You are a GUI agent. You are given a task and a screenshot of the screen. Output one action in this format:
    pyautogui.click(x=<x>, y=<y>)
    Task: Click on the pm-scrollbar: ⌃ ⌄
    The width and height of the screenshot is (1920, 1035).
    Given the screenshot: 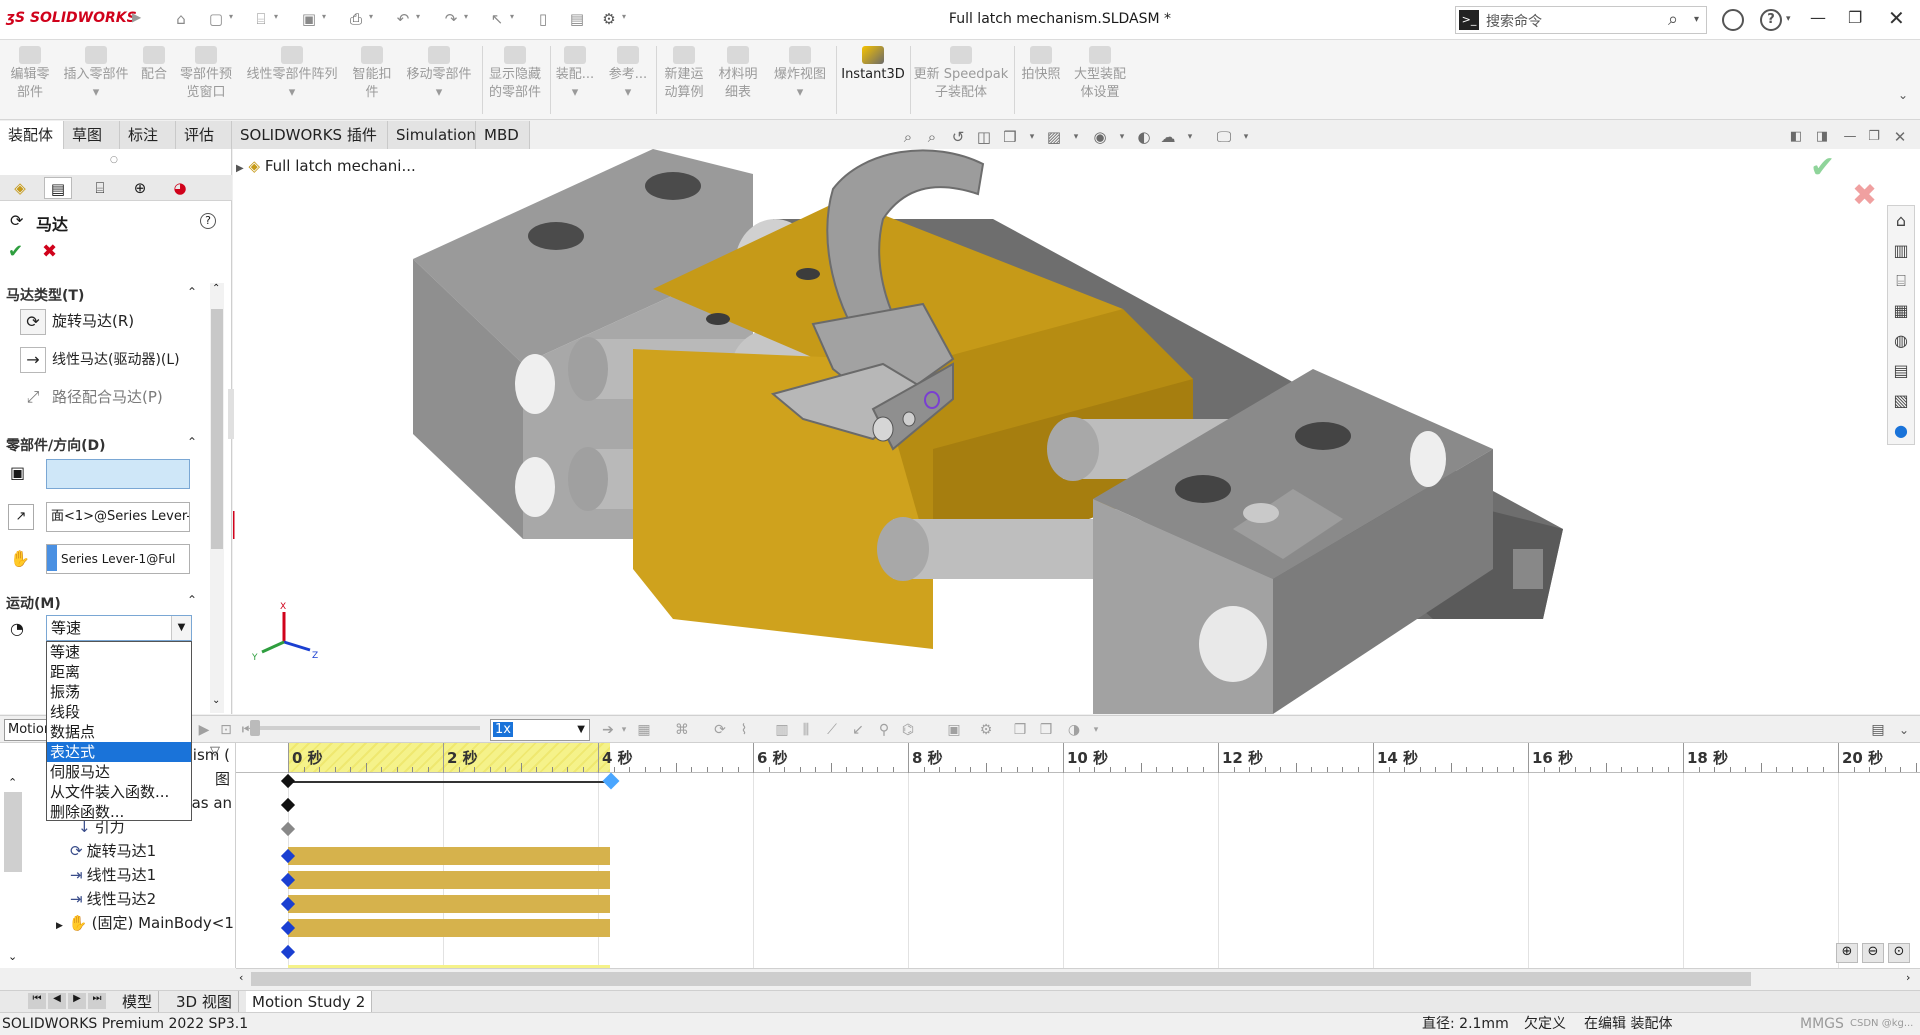 What is the action you would take?
    pyautogui.click(x=217, y=498)
    